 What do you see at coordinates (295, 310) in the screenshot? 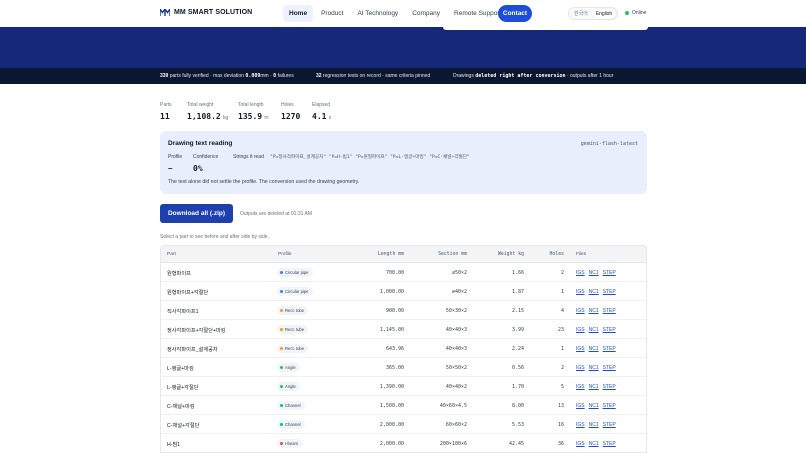
I see `profile-badge-label: Rect. tube` at bounding box center [295, 310].